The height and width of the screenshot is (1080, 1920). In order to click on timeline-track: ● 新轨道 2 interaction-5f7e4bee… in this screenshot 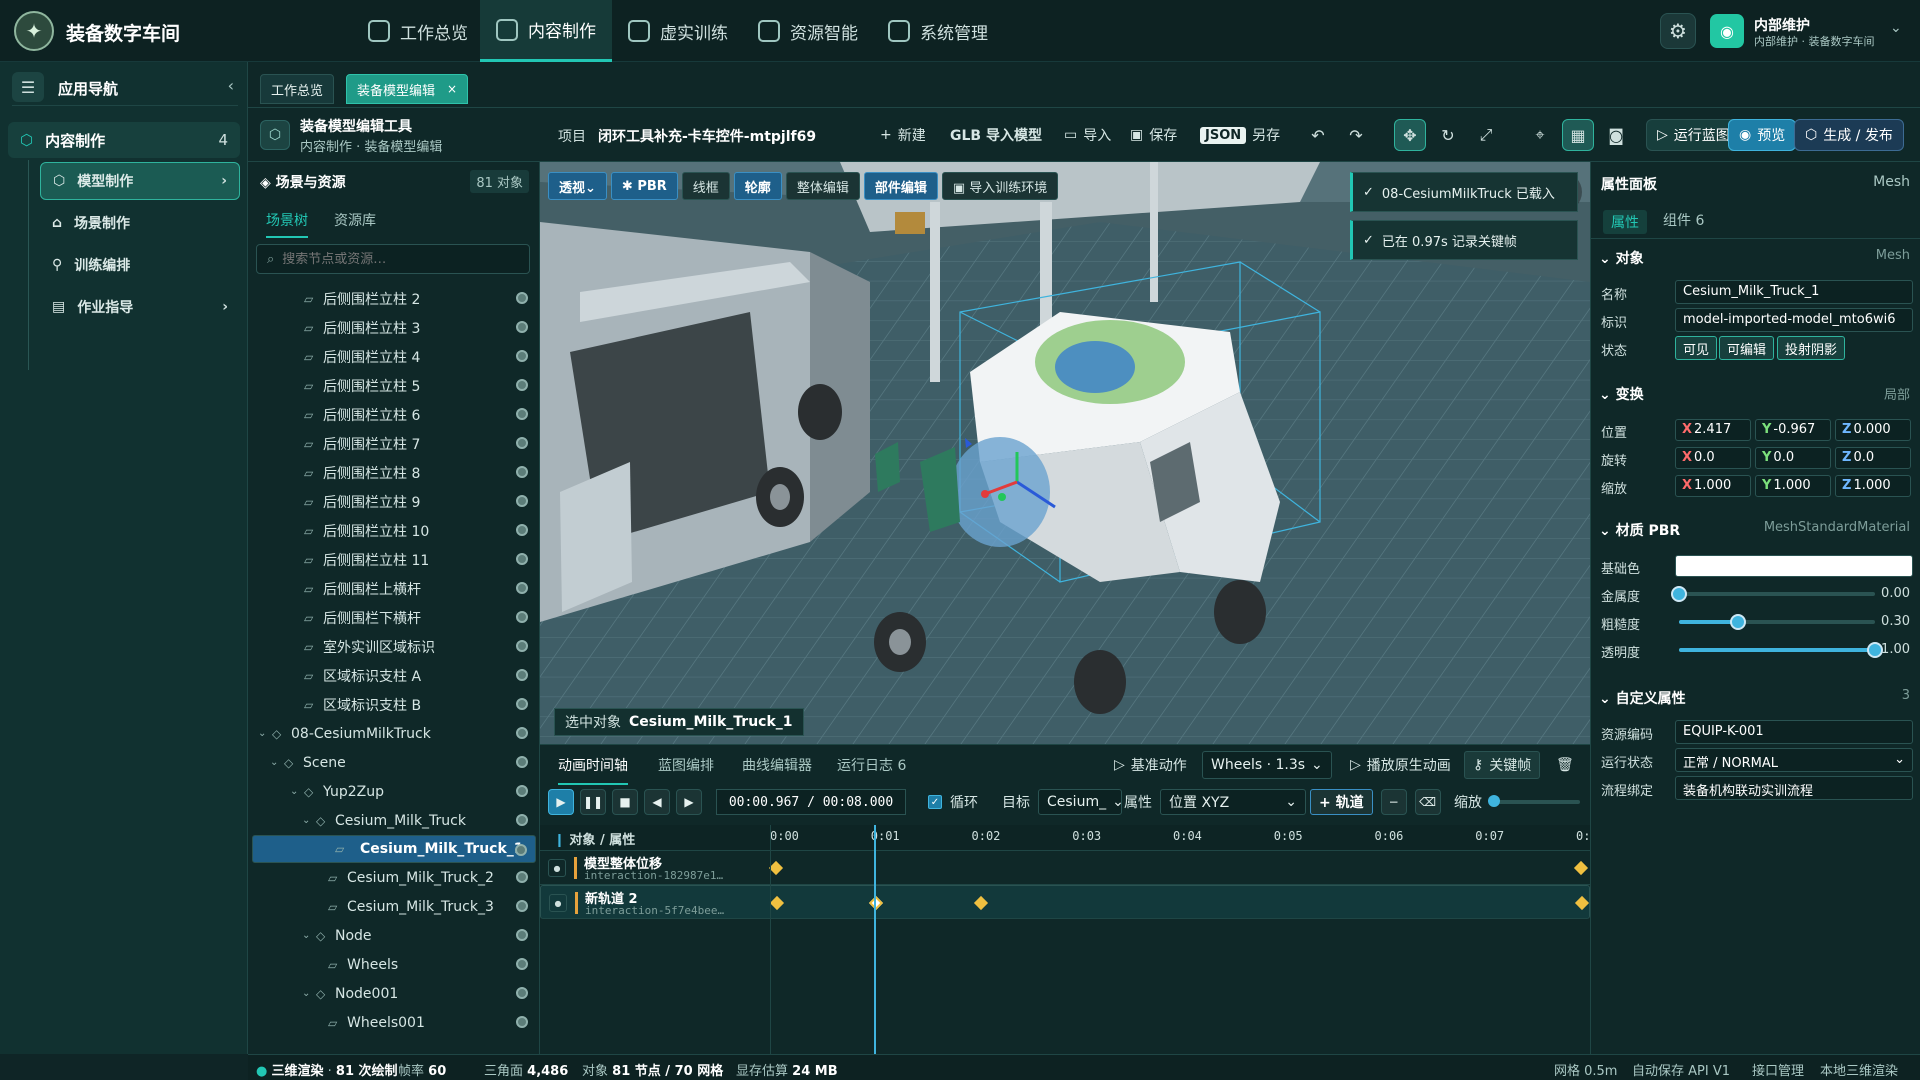, I will do `click(1065, 902)`.